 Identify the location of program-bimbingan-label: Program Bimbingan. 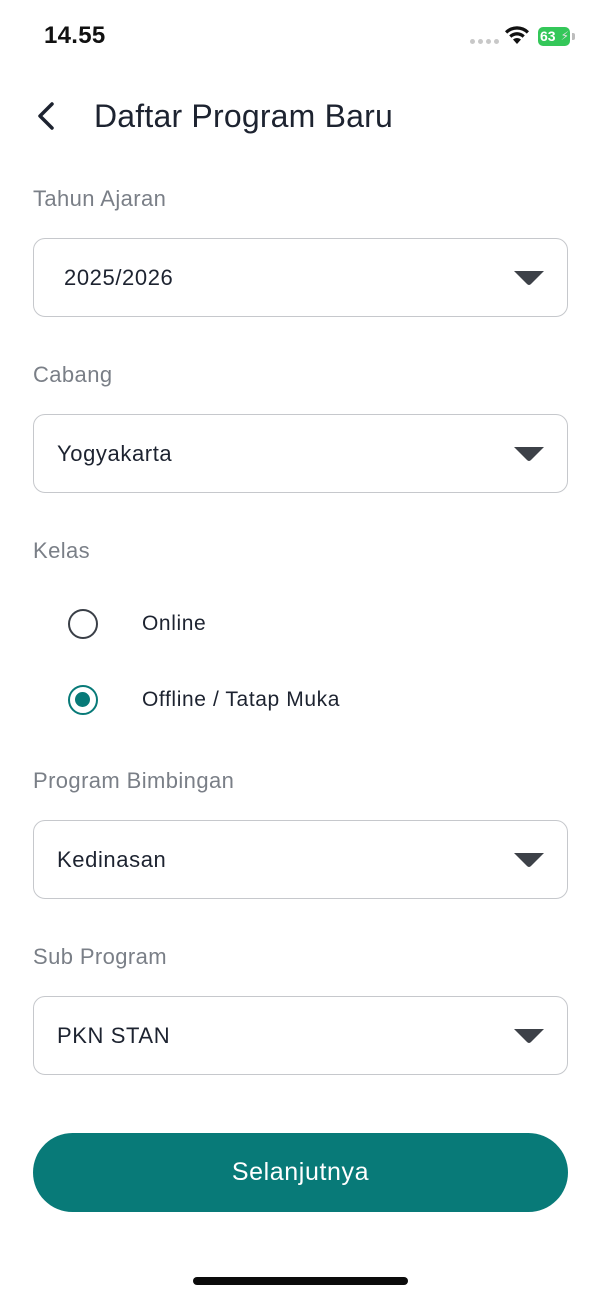
(134, 780).